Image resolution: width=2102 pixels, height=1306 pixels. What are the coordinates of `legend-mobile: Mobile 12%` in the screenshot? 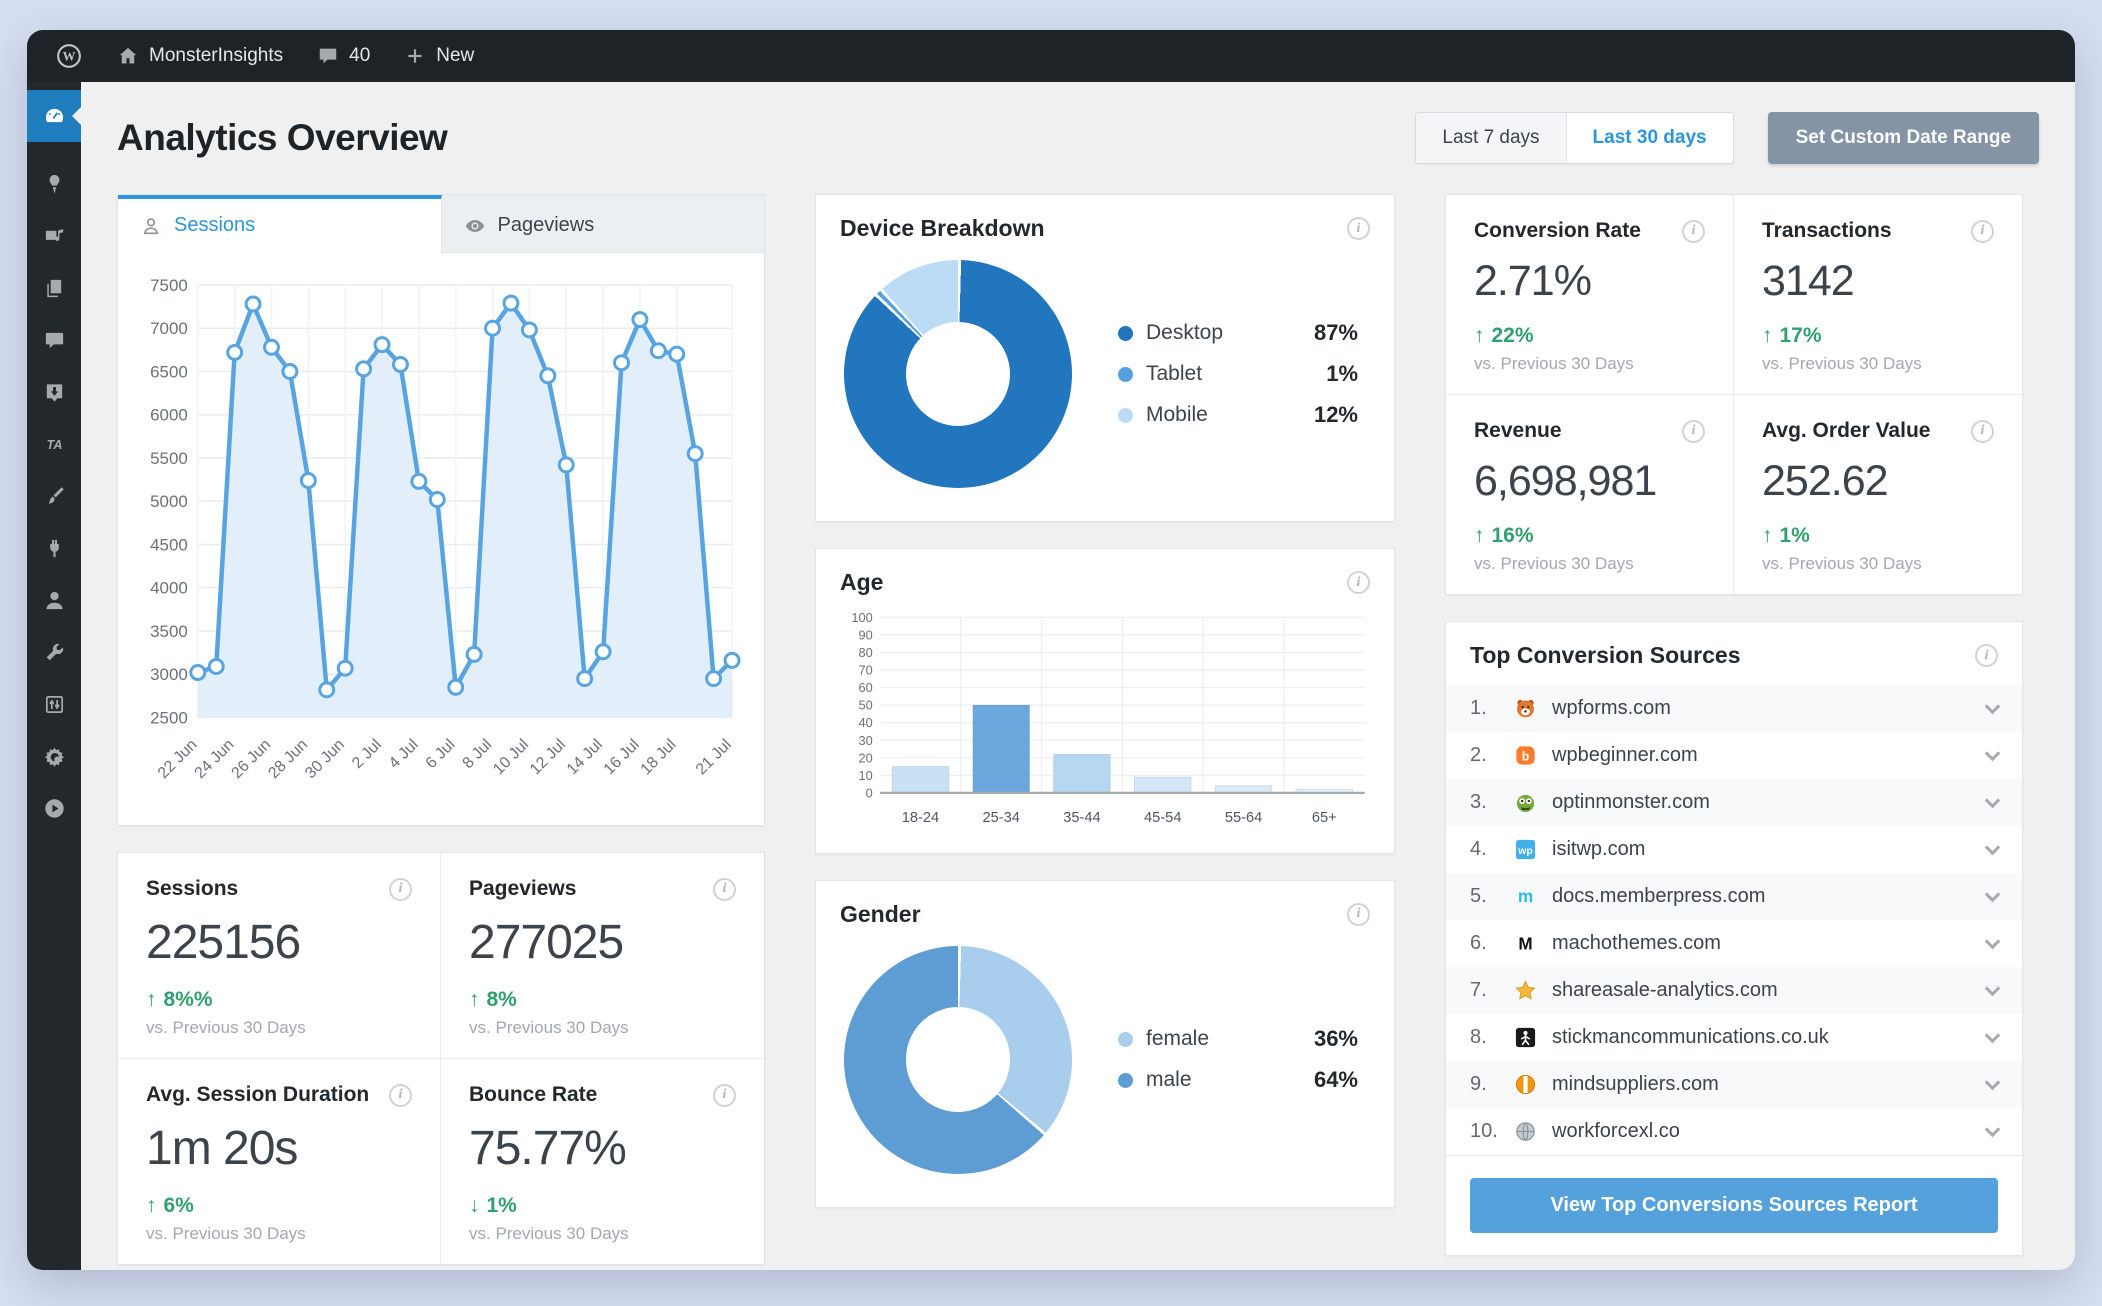 It's located at (1238, 415).